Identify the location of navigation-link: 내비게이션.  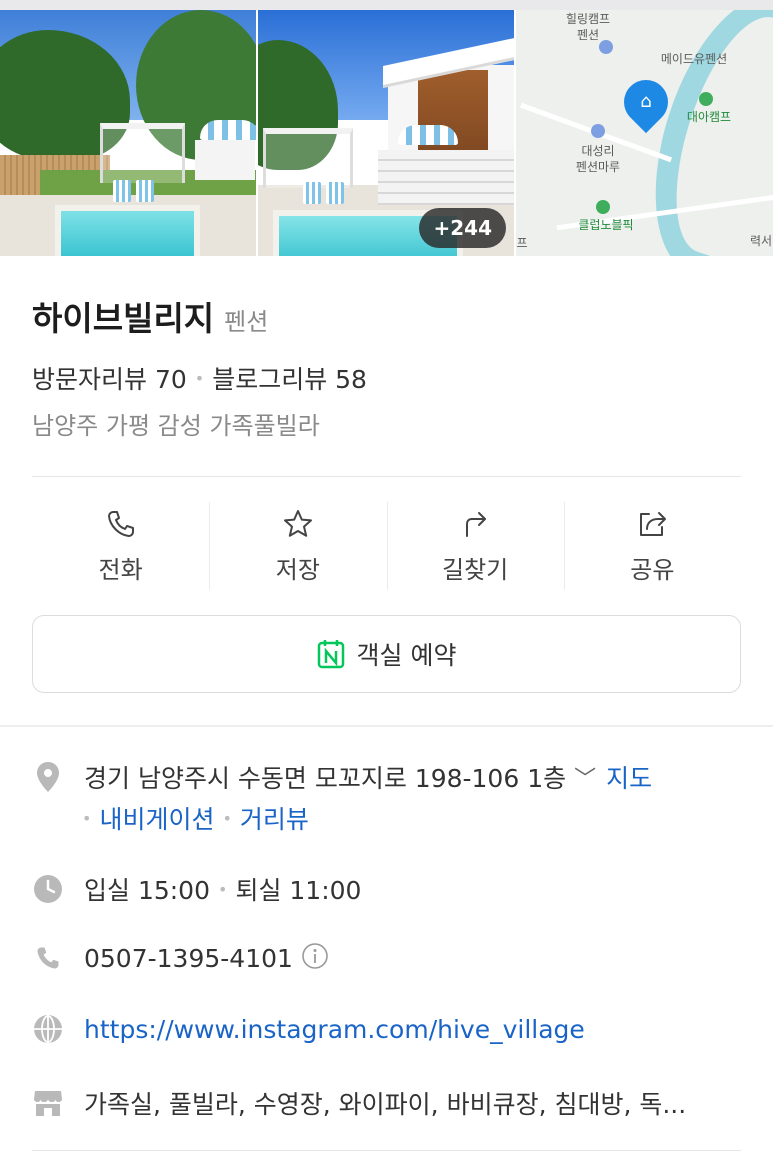
(156, 818).